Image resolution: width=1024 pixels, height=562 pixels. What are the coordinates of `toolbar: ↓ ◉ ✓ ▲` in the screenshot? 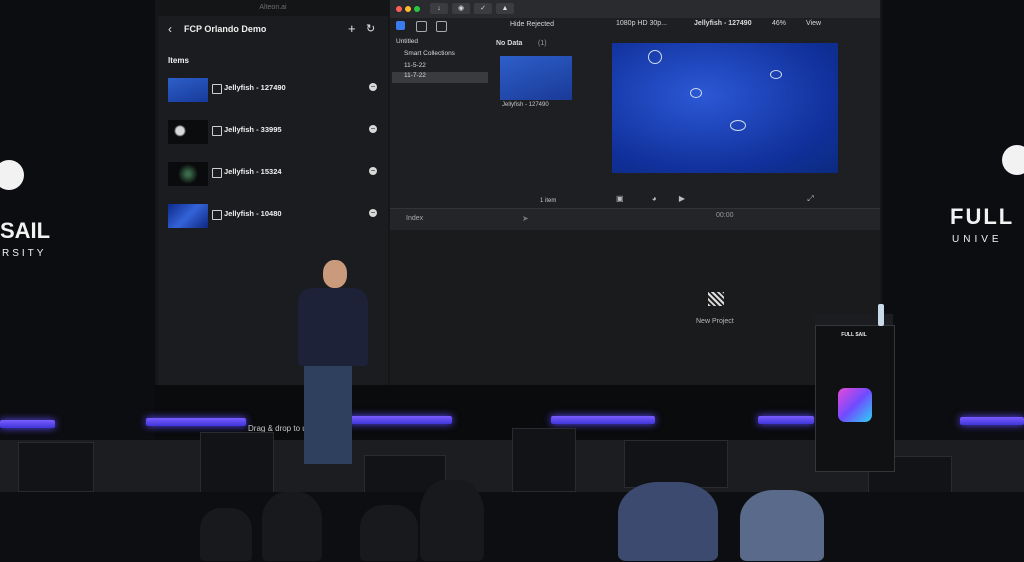 It's located at (635, 9).